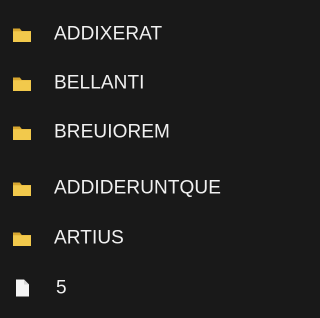 This screenshot has width=320, height=318. Describe the element at coordinates (99, 83) in the screenshot. I see `item-label: BELLANTI` at that location.